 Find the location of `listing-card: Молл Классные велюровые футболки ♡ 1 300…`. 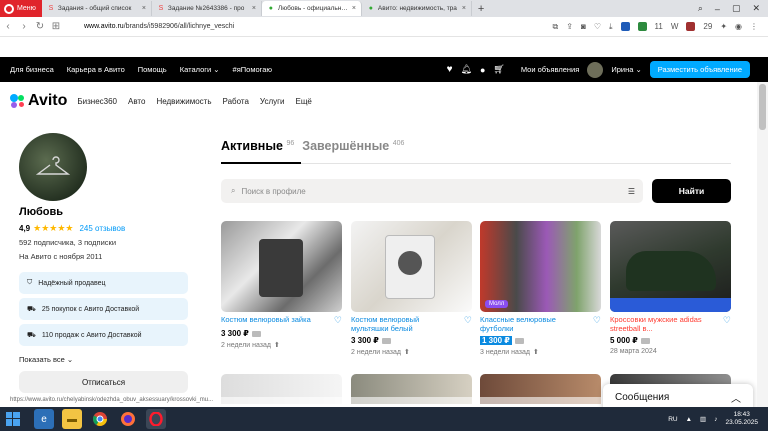

listing-card: Молл Классные велюровые футболки ♡ 1 300… is located at coordinates (540, 288).